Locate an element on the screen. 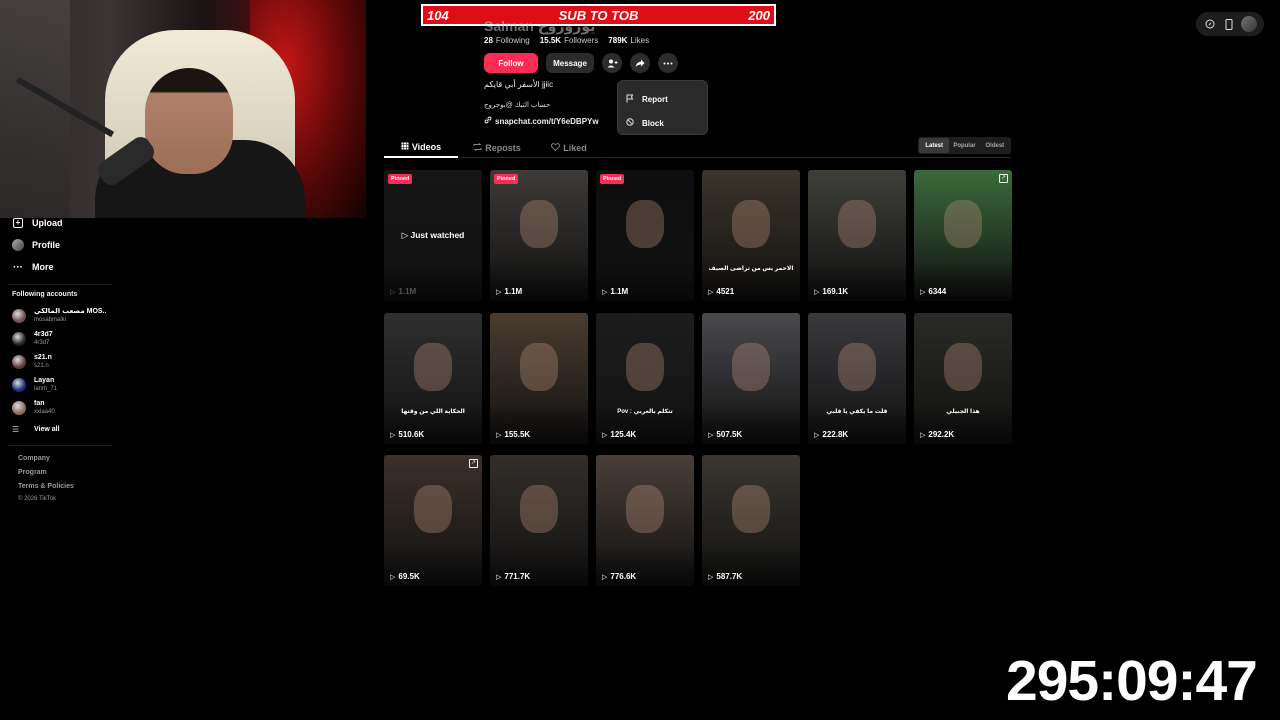 This screenshot has height=720, width=1280. video-card: ▷ 155.5K is located at coordinates (539, 378).